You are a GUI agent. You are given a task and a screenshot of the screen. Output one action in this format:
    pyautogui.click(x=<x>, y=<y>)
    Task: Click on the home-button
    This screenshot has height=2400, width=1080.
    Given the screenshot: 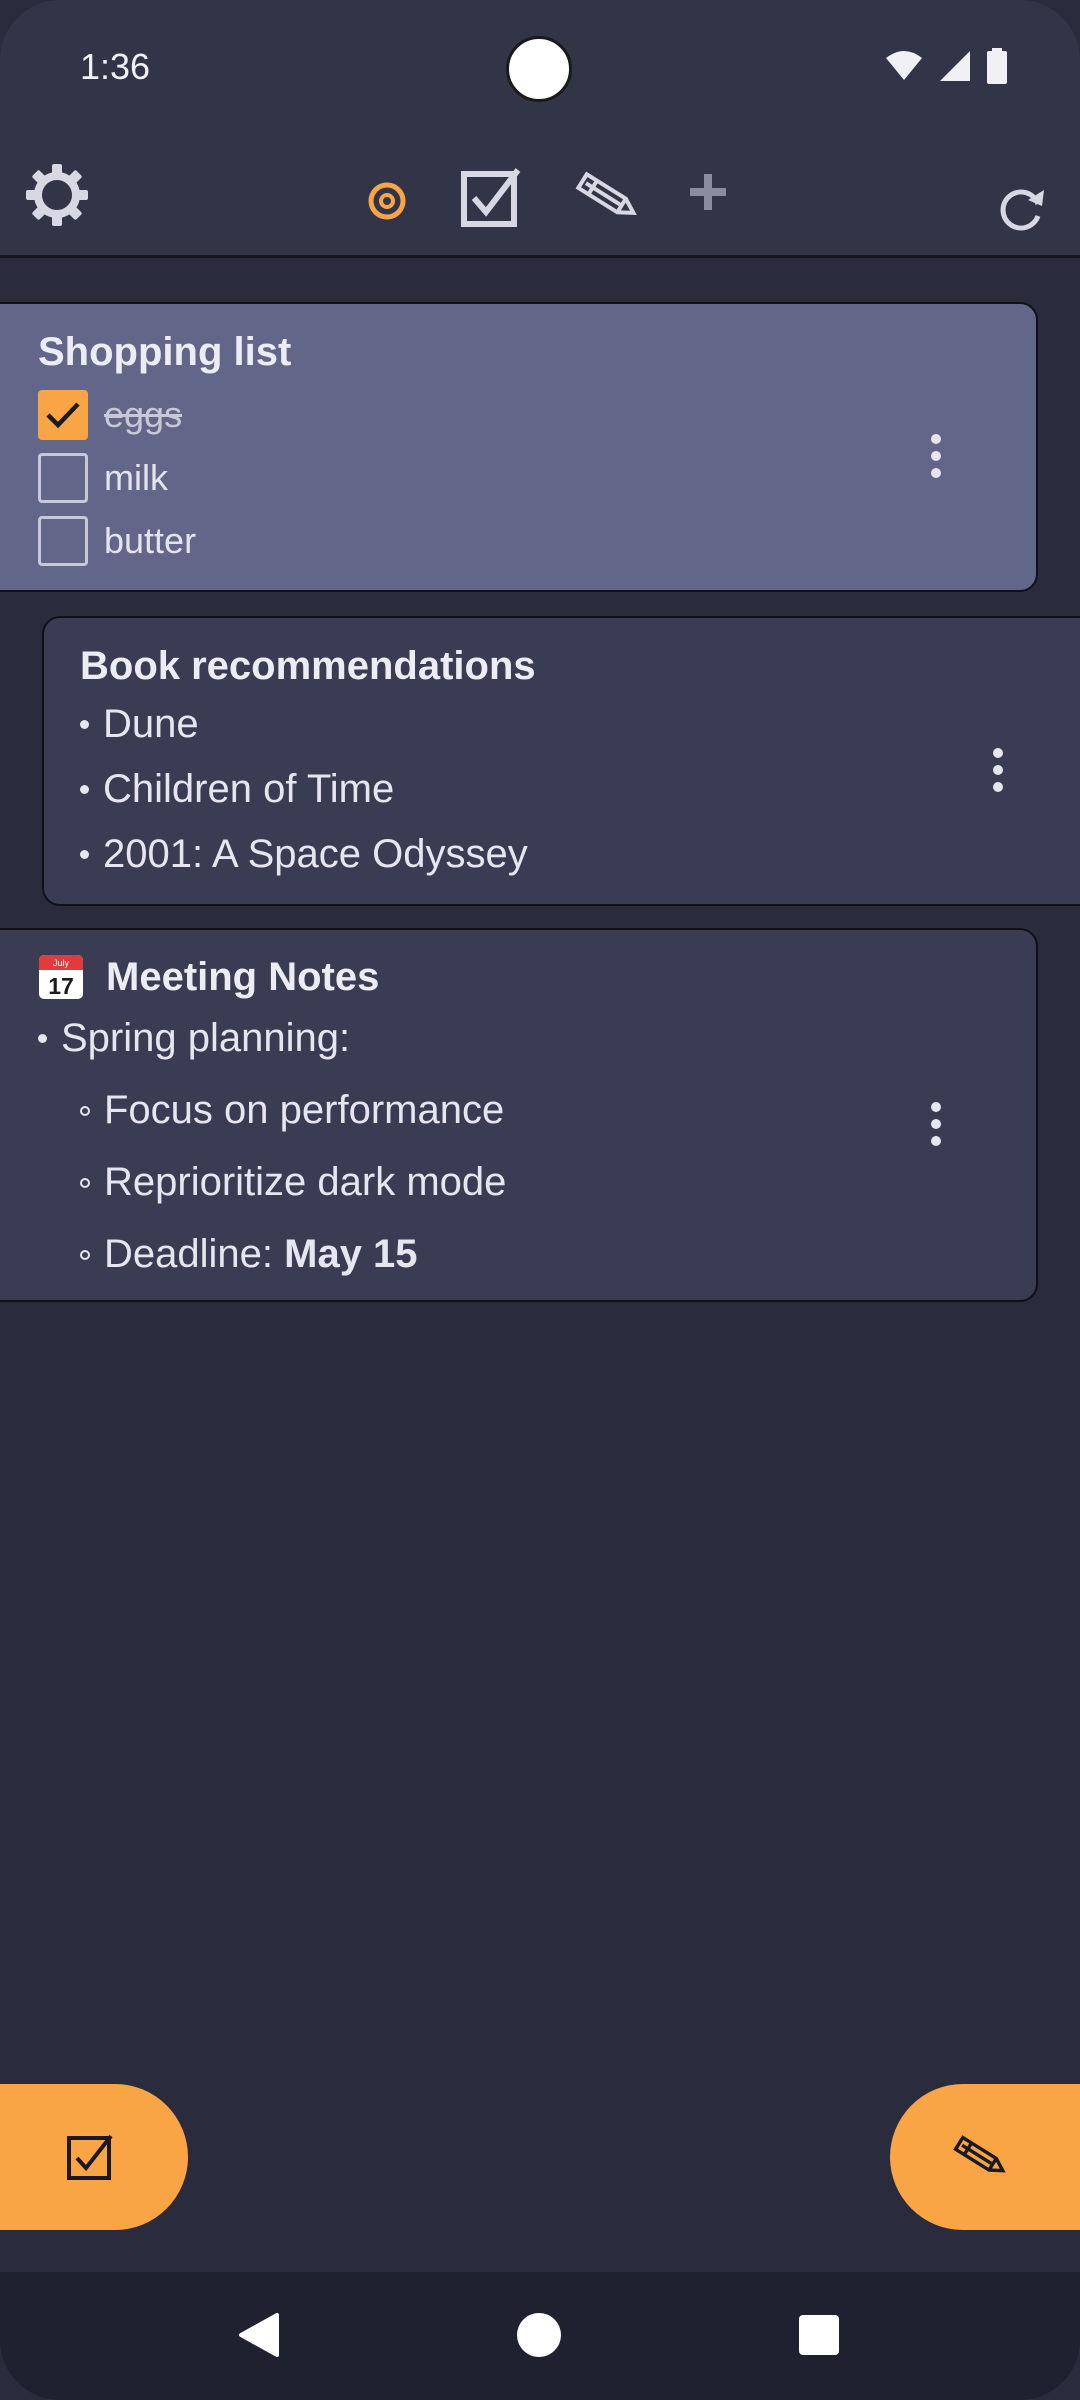 What is the action you would take?
    pyautogui.click(x=539, y=2335)
    